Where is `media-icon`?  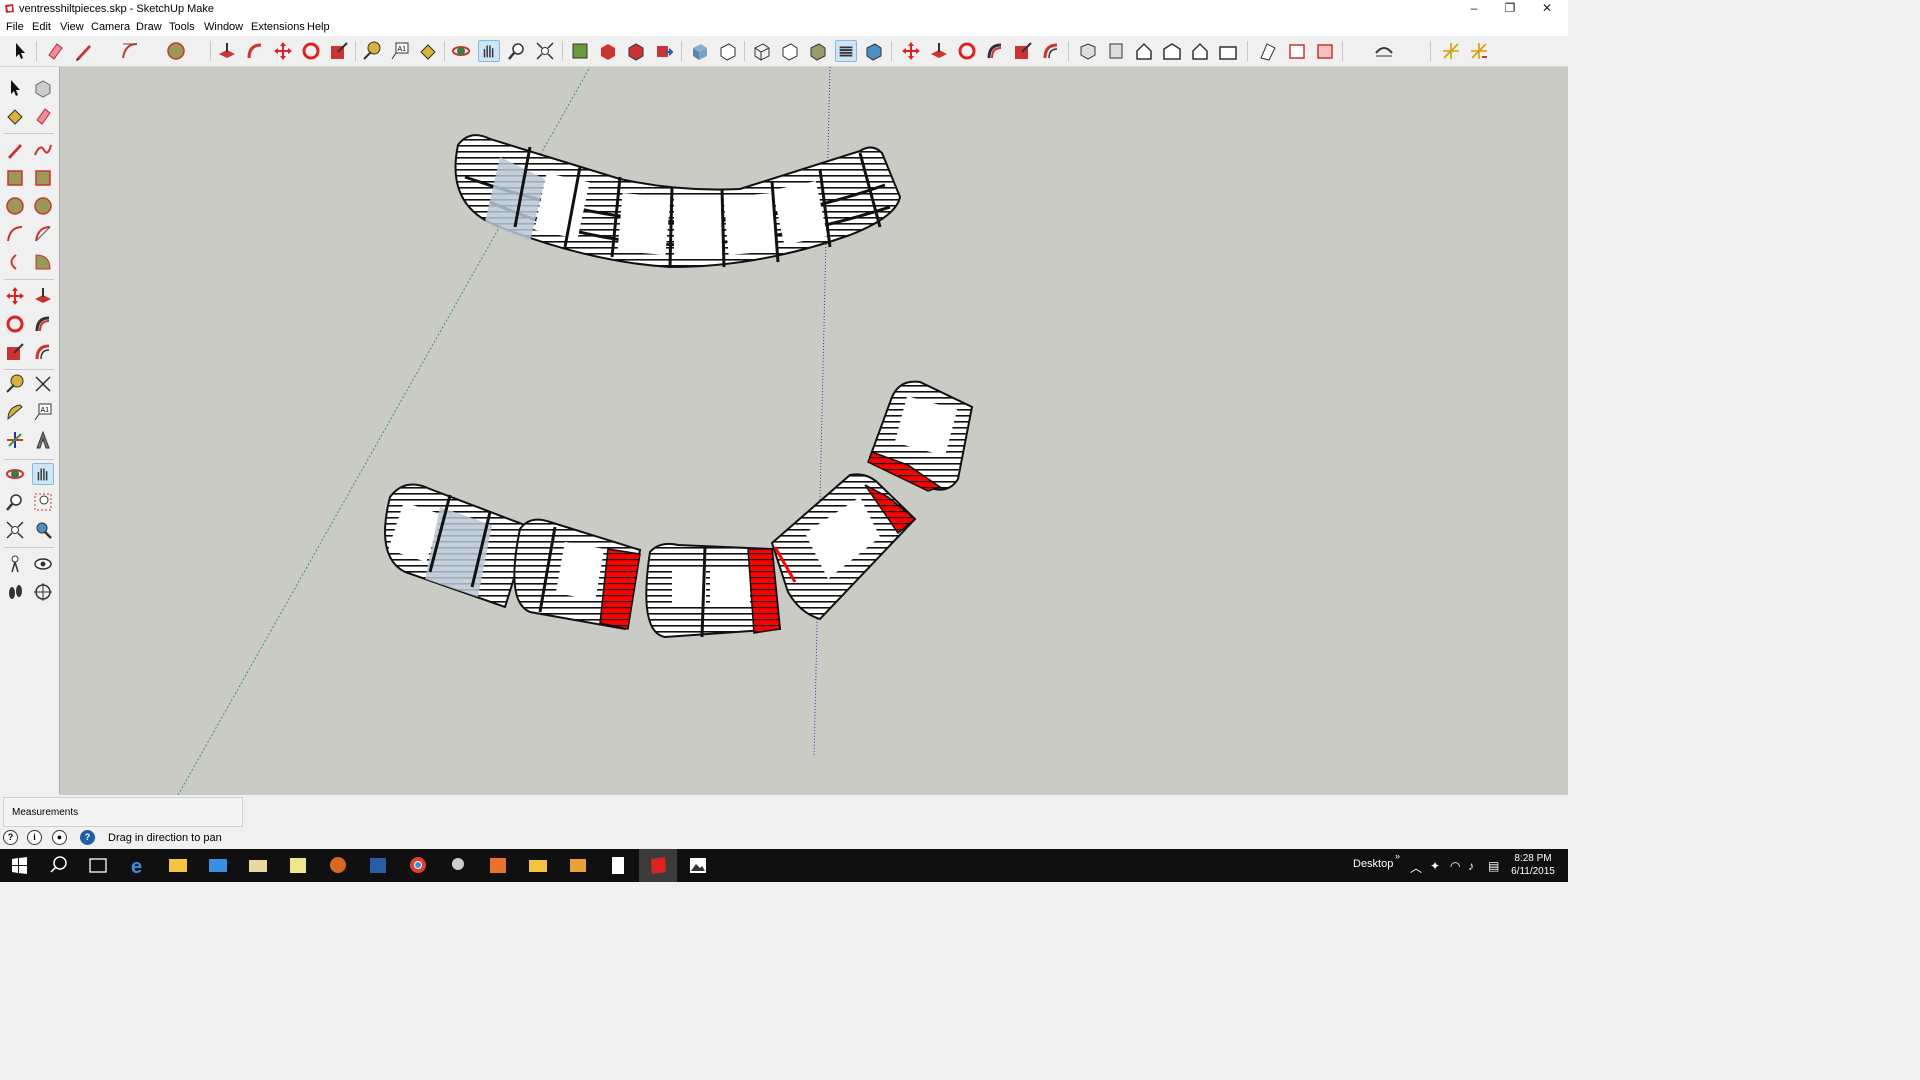 media-icon is located at coordinates (378, 865).